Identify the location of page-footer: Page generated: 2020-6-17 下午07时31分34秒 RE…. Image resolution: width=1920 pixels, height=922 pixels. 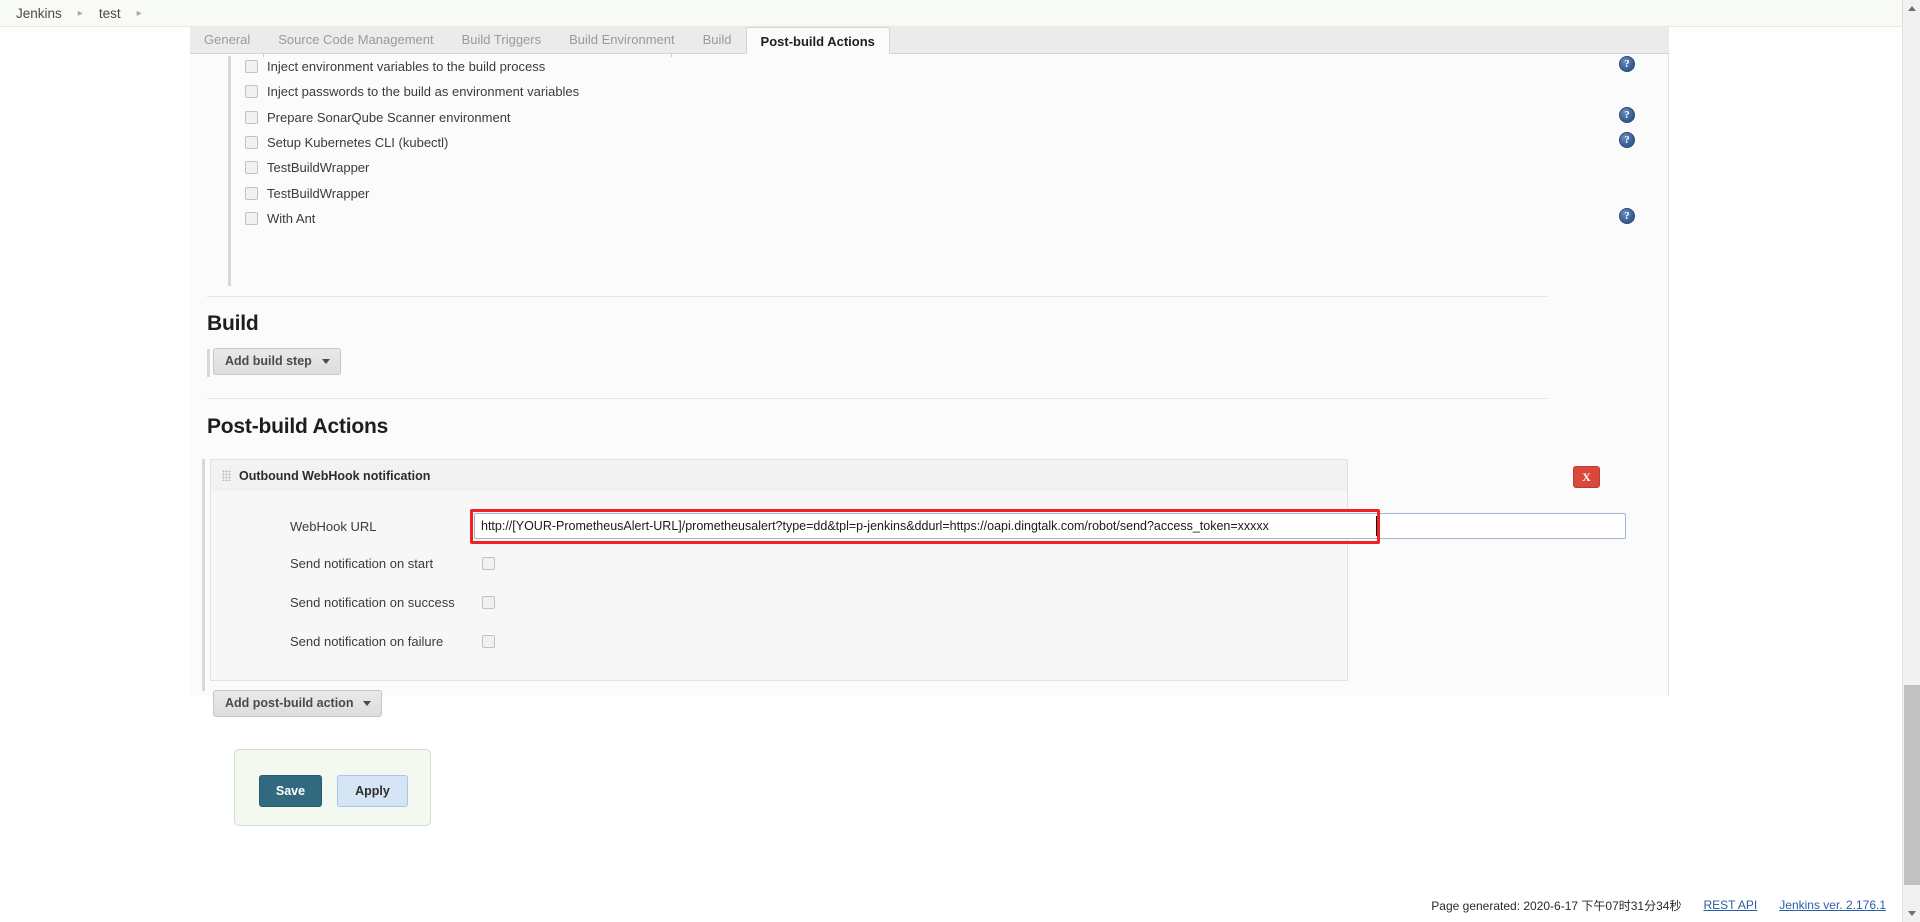
(951, 905).